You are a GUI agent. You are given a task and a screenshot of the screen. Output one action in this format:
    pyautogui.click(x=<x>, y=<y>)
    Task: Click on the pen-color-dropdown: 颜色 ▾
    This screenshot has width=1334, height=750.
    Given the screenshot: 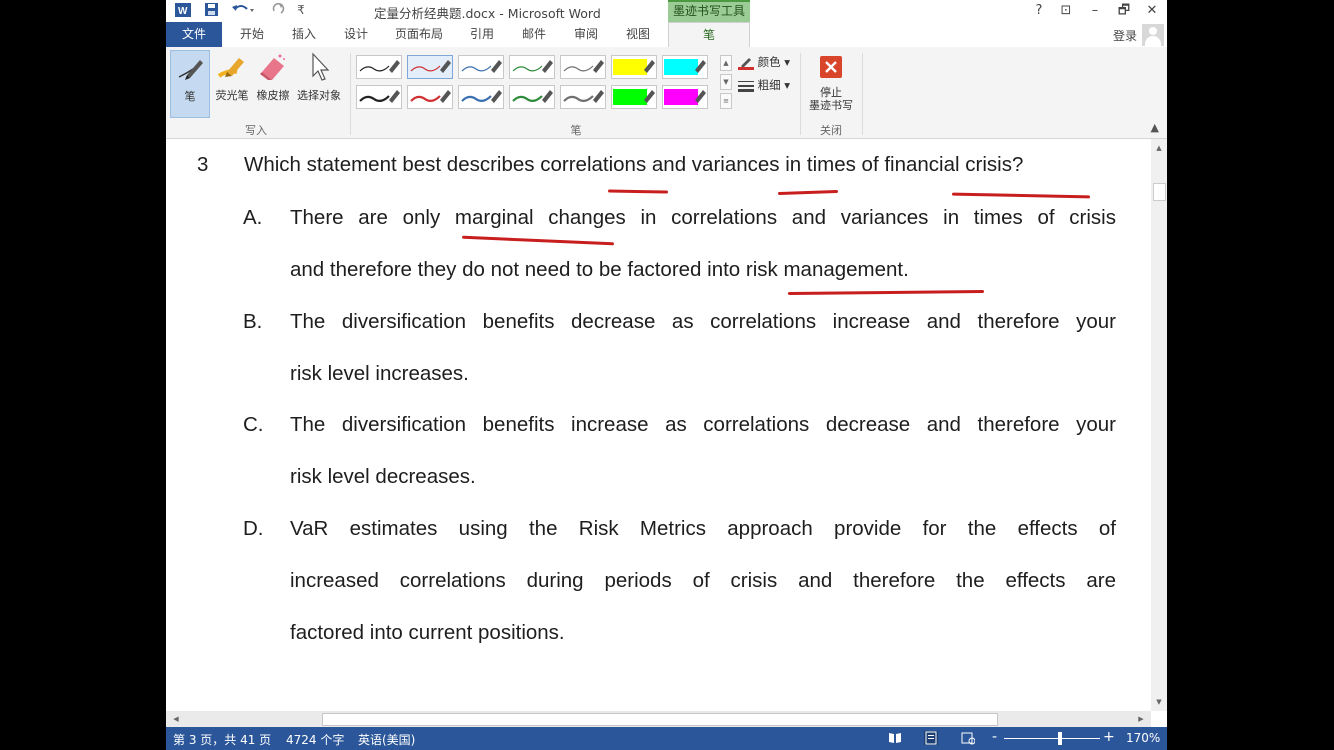 What is the action you would take?
    pyautogui.click(x=764, y=62)
    